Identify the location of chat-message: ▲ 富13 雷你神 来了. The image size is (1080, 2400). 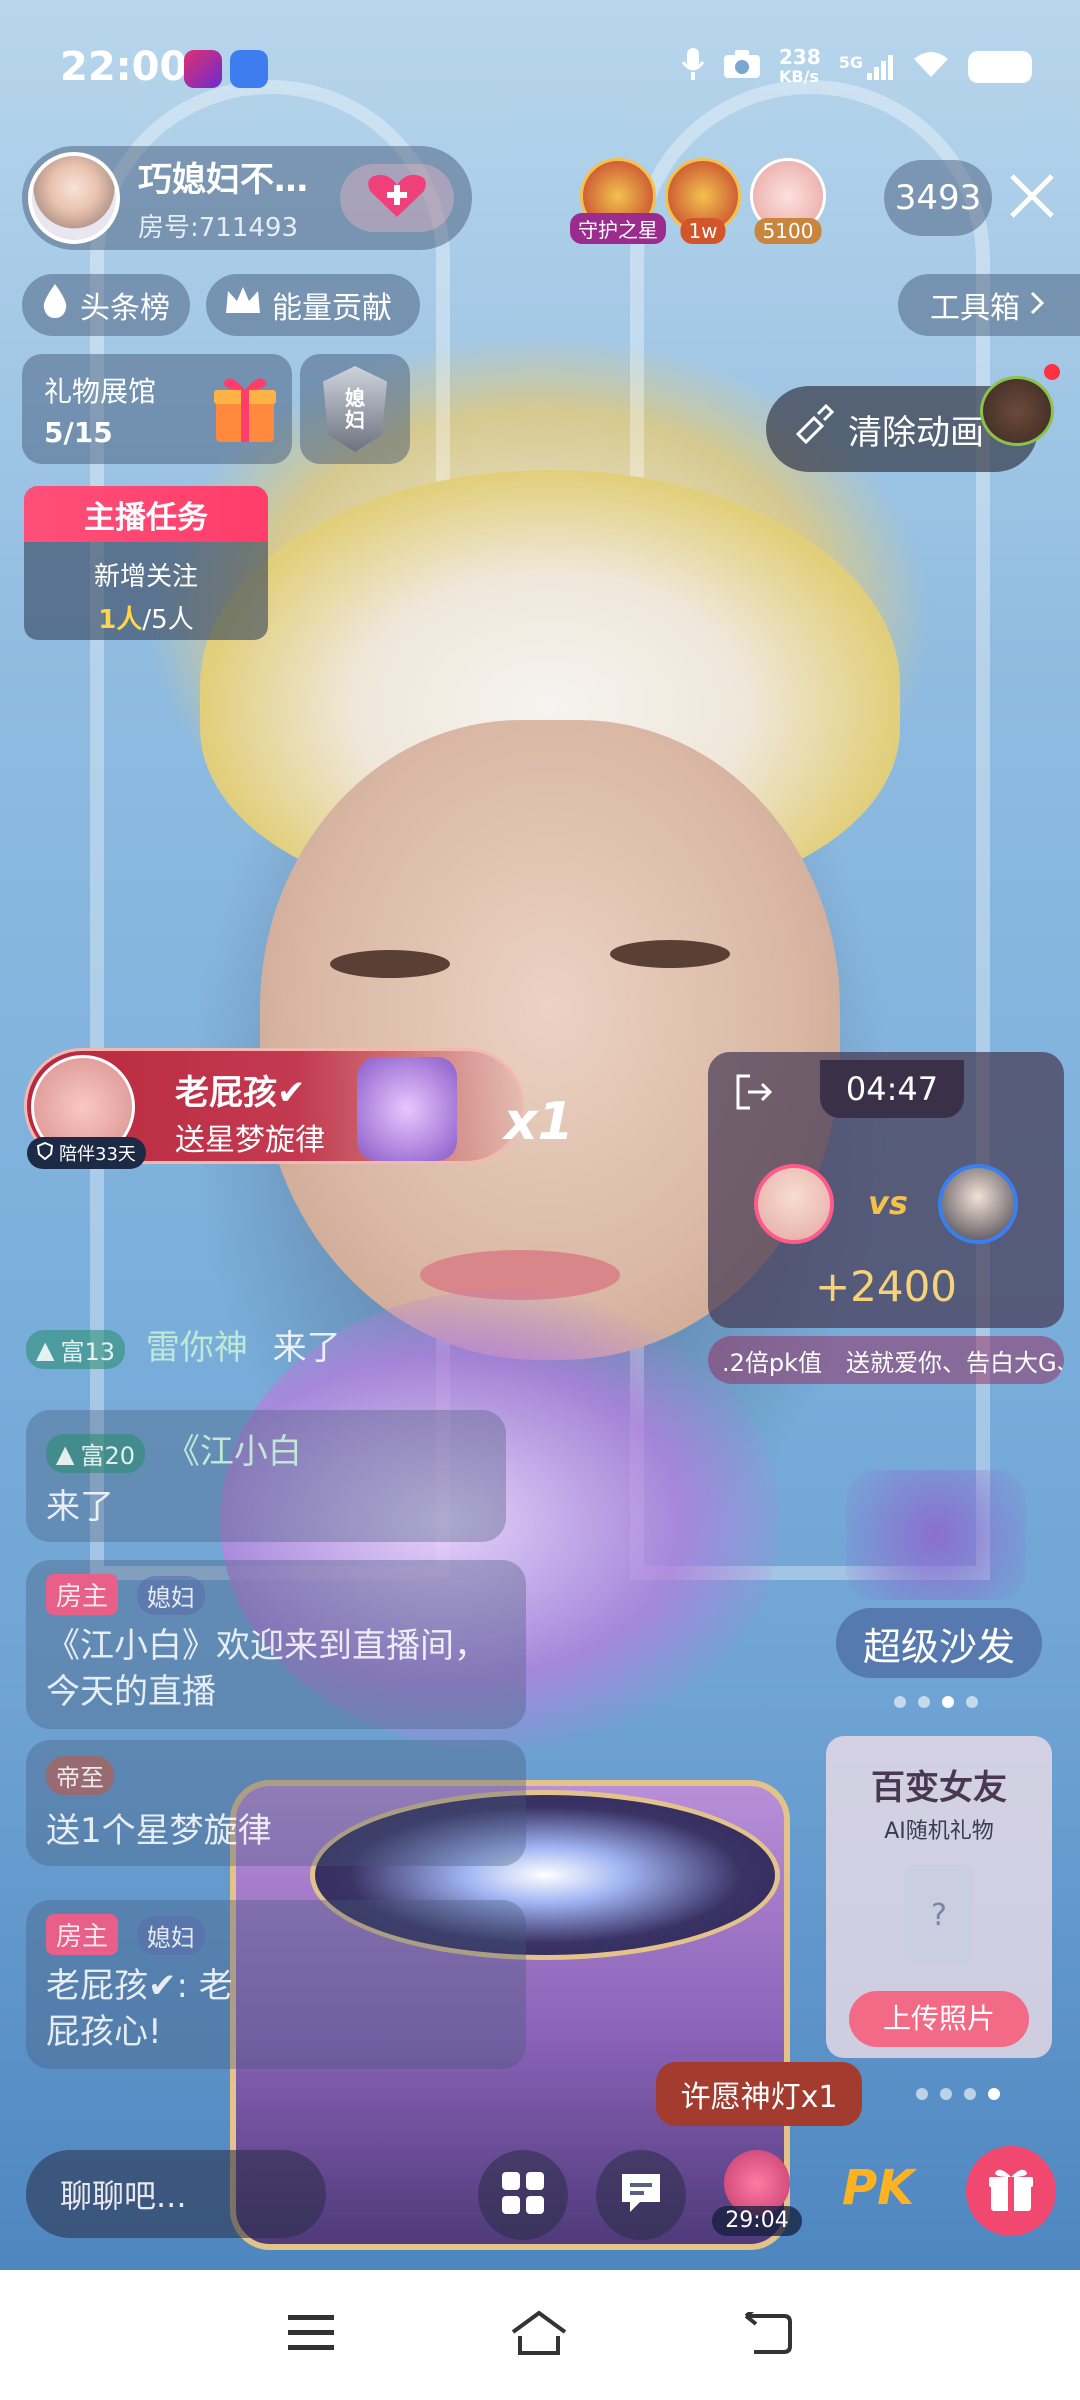
(276, 1344).